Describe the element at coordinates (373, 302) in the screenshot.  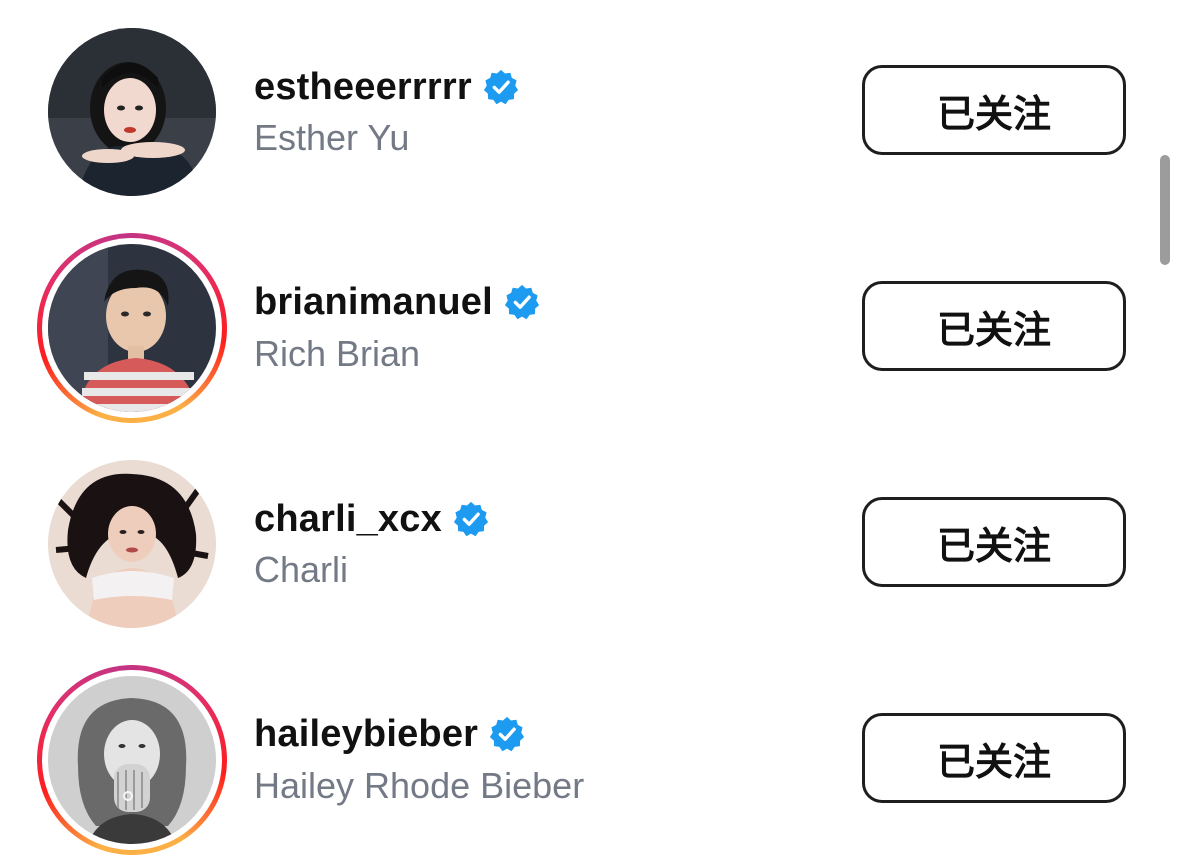
I see `username: brianimanuel` at that location.